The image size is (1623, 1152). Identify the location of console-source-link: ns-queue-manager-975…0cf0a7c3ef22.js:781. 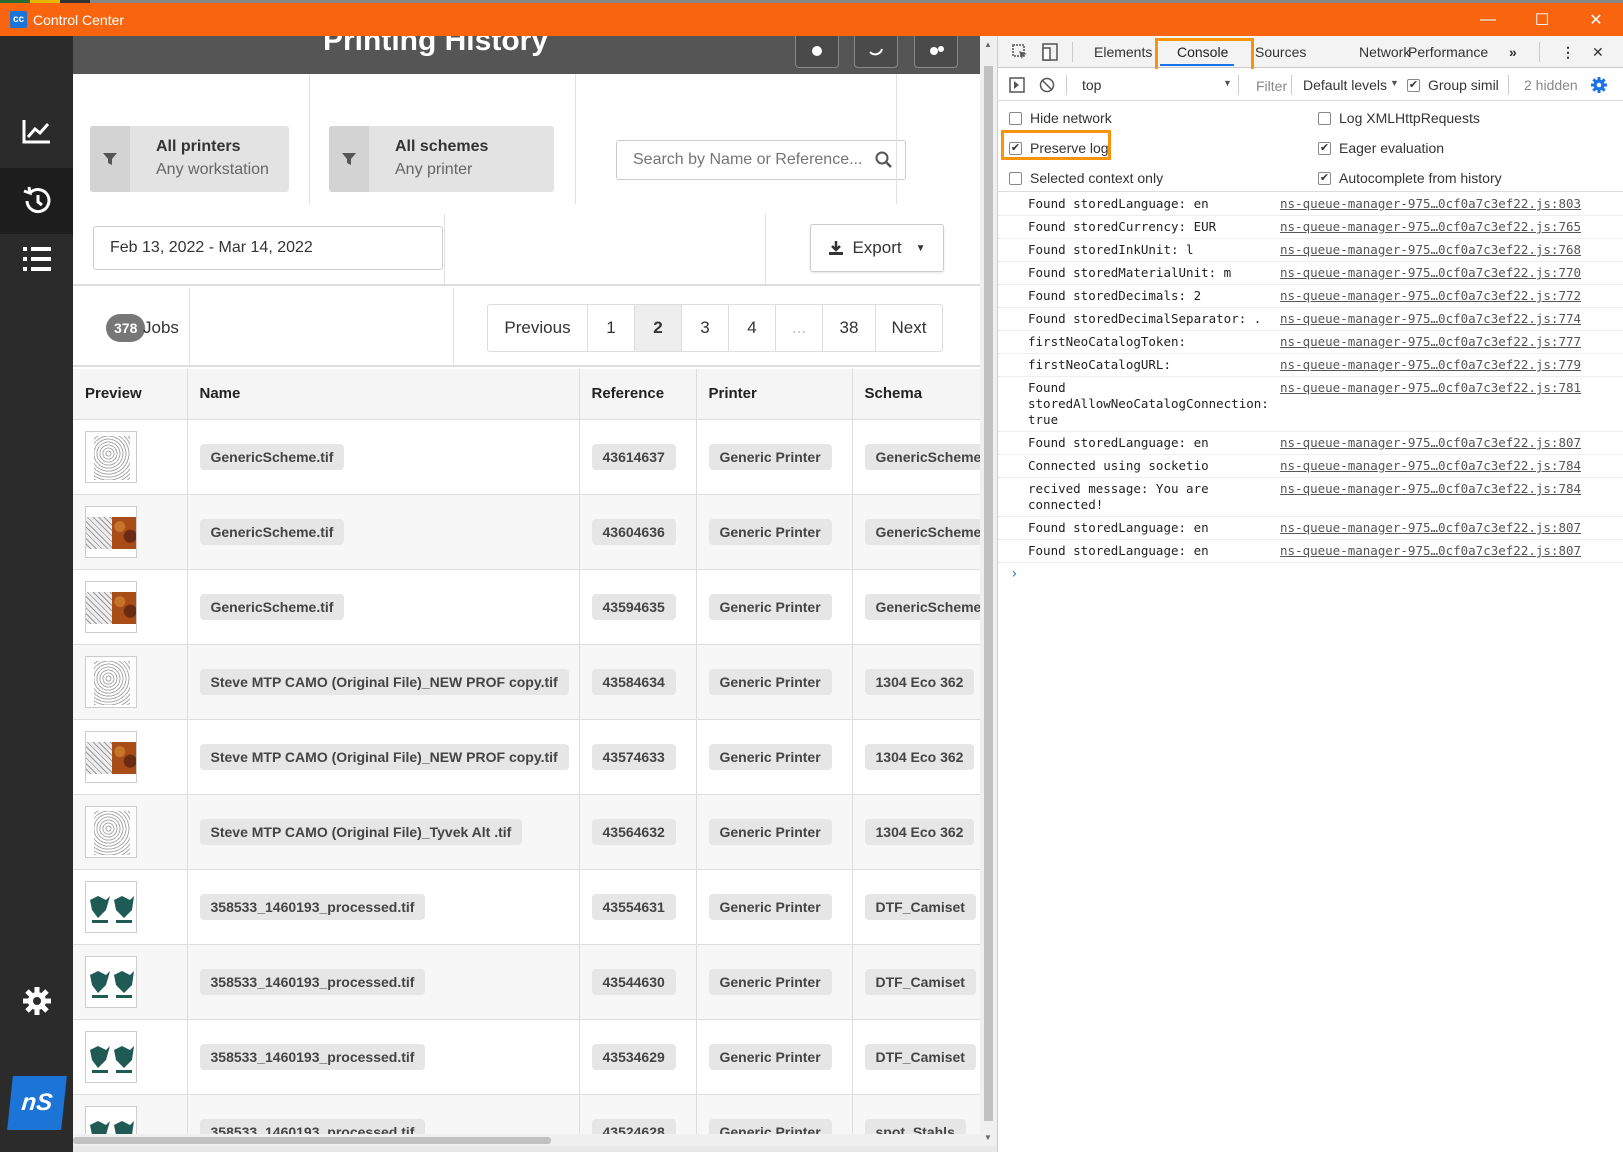
(1430, 388).